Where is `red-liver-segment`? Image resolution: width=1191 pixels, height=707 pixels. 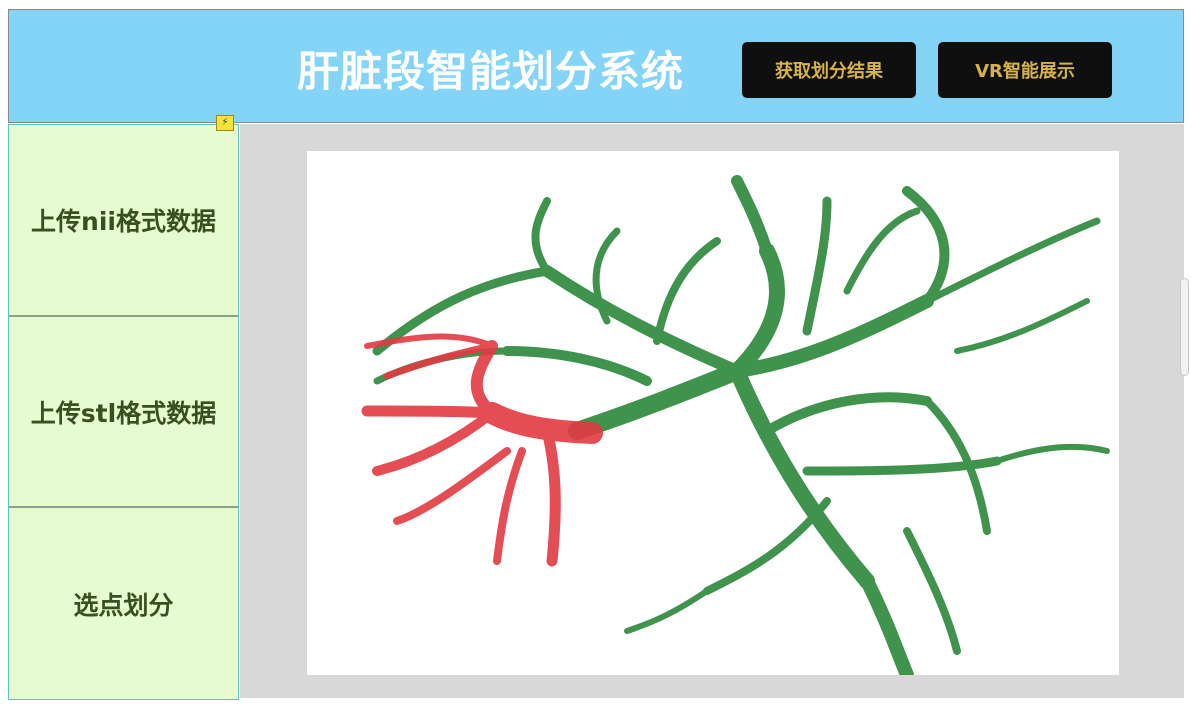
red-liver-segment is located at coordinates (482, 450).